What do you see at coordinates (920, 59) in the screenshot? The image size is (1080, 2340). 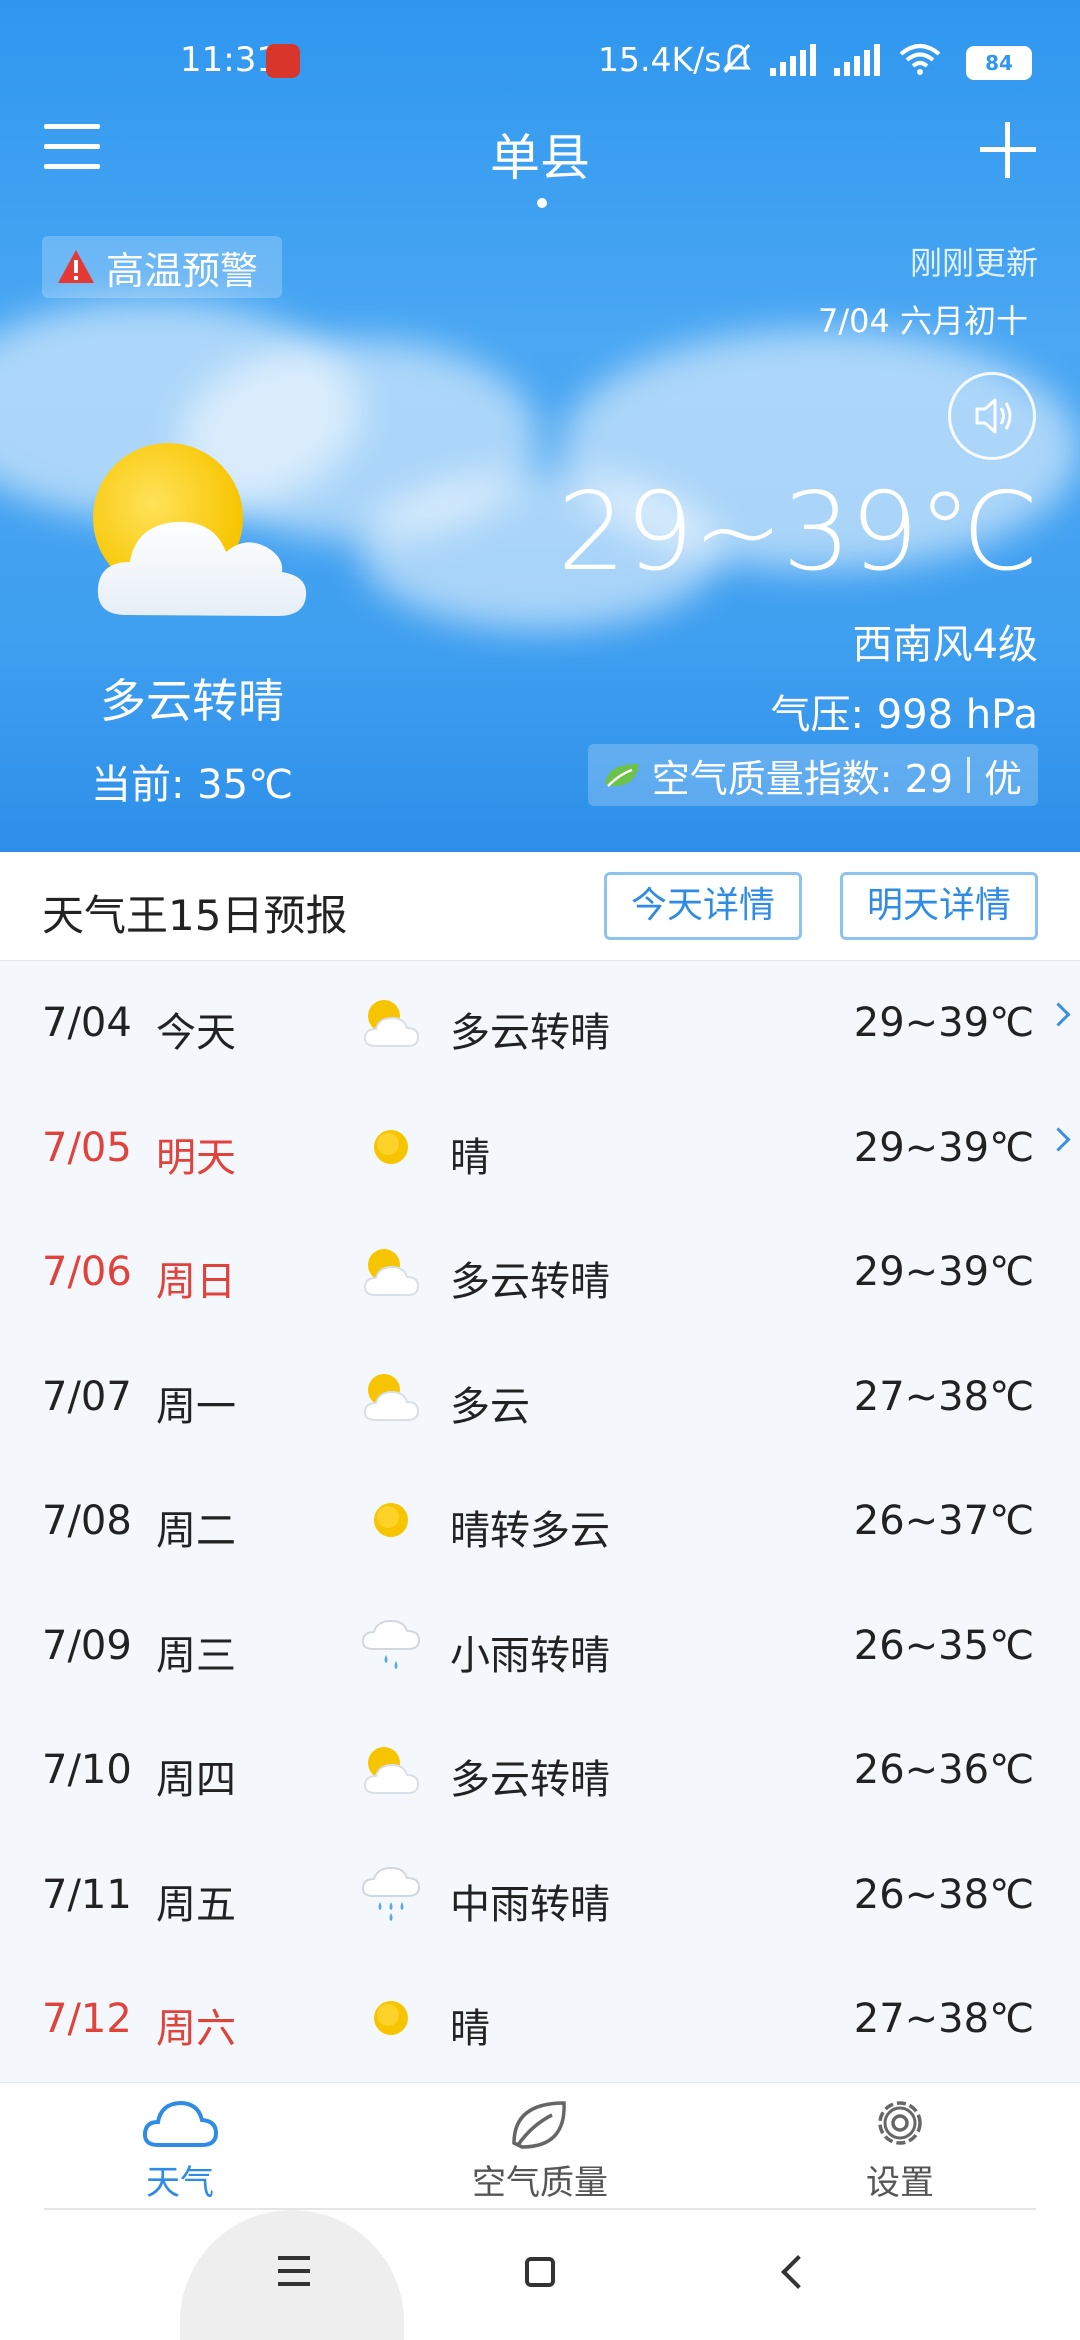 I see `wifi-icon` at bounding box center [920, 59].